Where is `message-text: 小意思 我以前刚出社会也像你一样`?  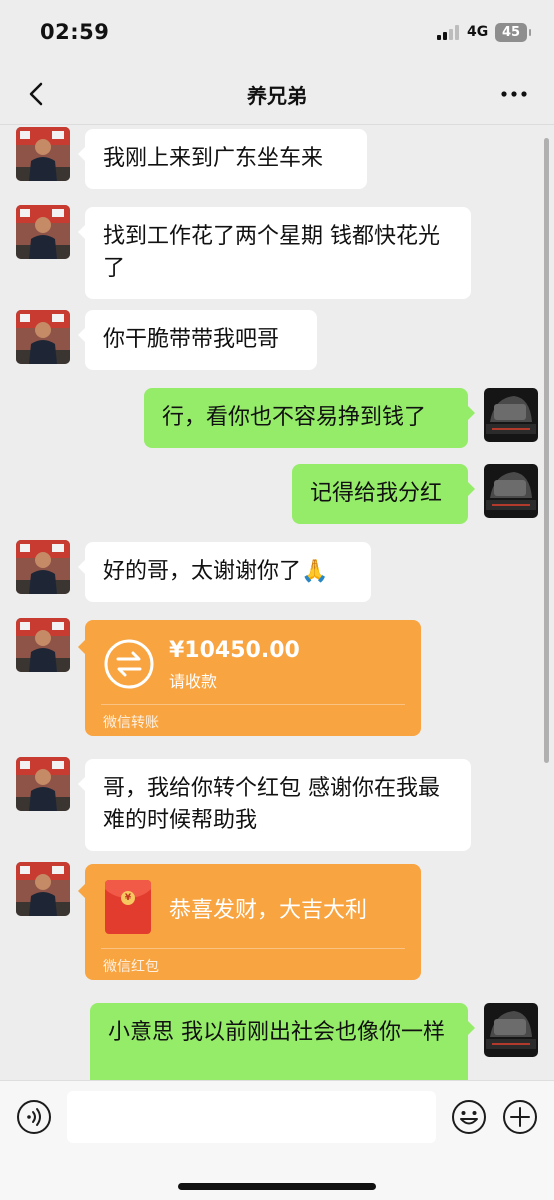
message-text: 小意思 我以前刚出社会也像你一样 is located at coordinates (276, 1032).